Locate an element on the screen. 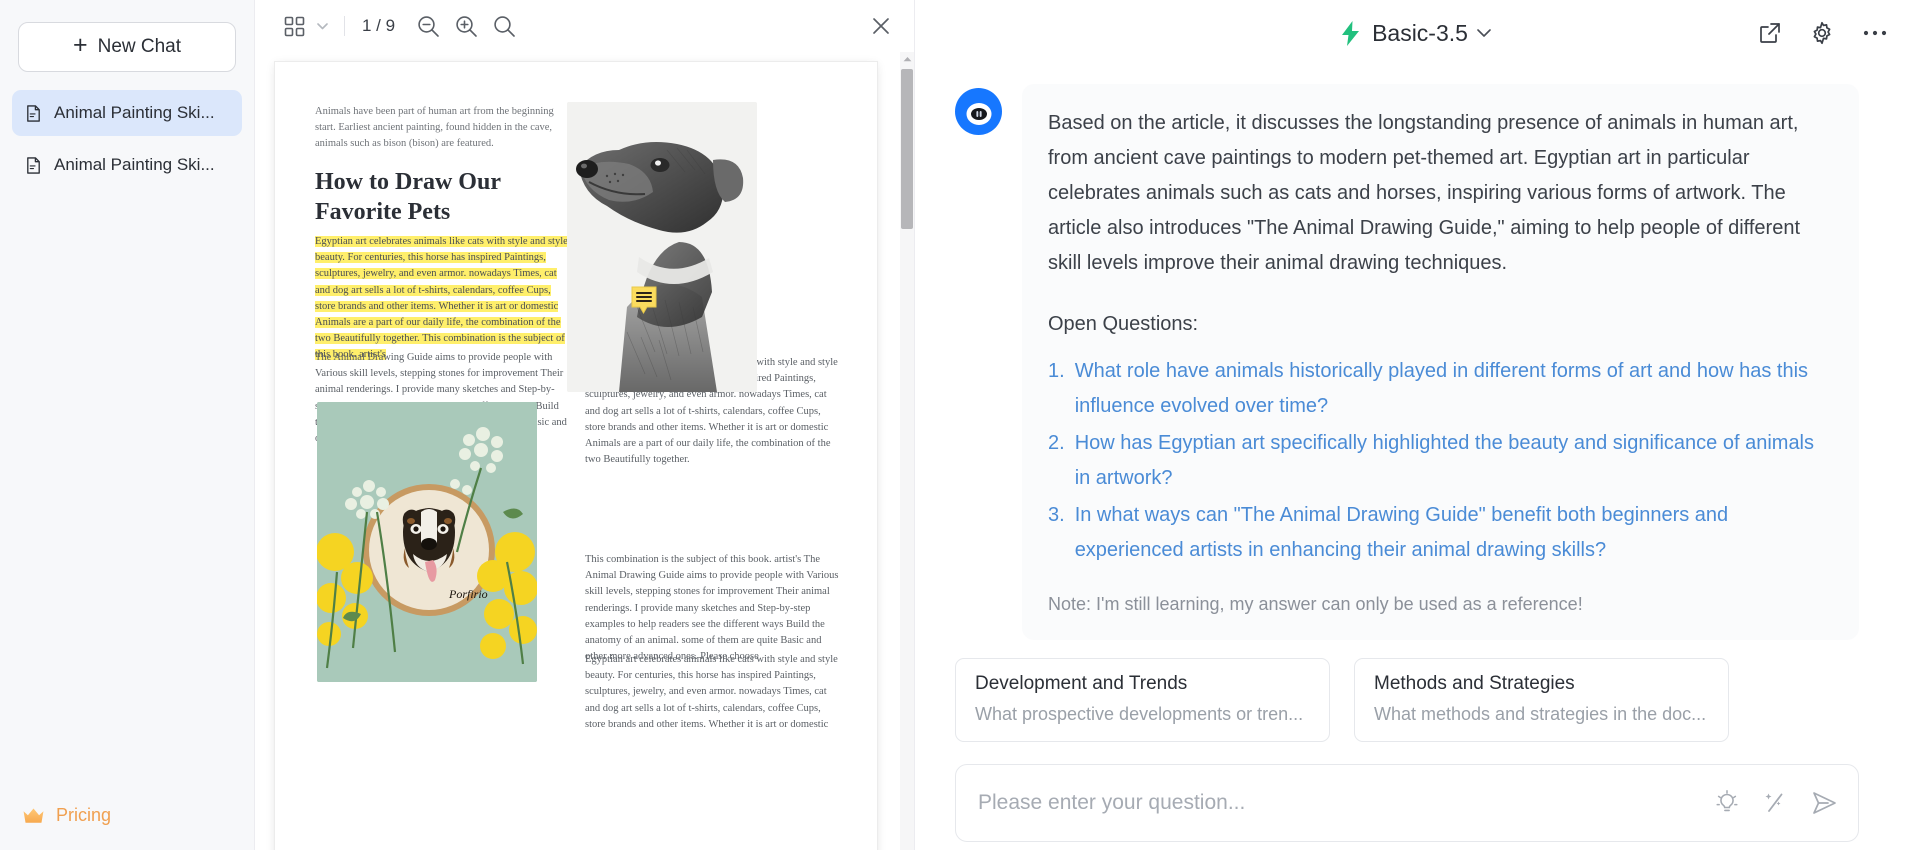 The height and width of the screenshot is (850, 1914). question-number: 3. is located at coordinates (1056, 515).